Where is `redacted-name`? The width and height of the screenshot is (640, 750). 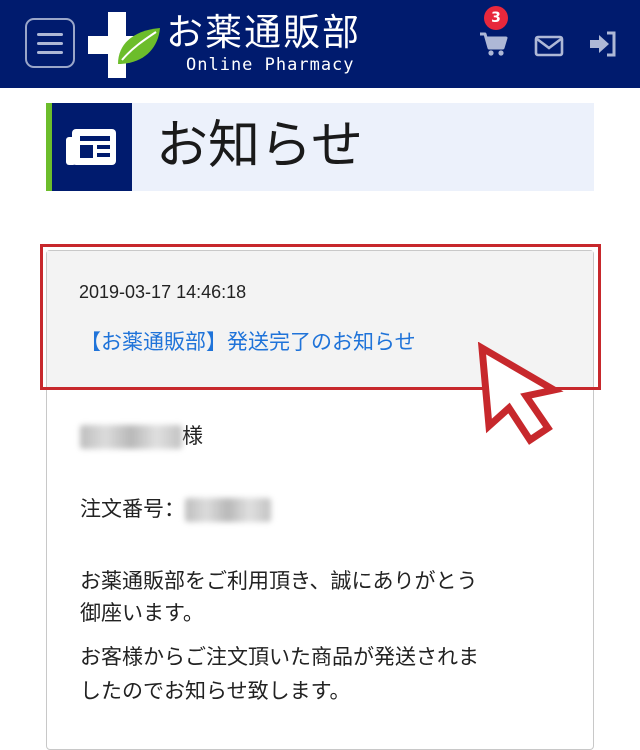
redacted-name is located at coordinates (131, 437).